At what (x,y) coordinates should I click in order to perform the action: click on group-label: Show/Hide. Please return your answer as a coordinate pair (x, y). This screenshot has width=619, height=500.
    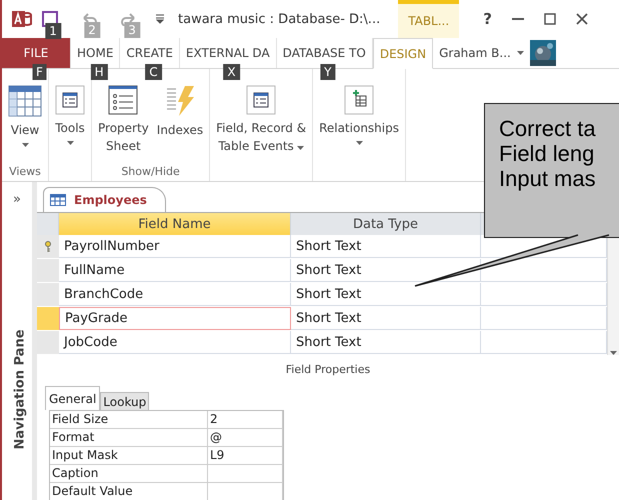
    Looking at the image, I should click on (150, 172).